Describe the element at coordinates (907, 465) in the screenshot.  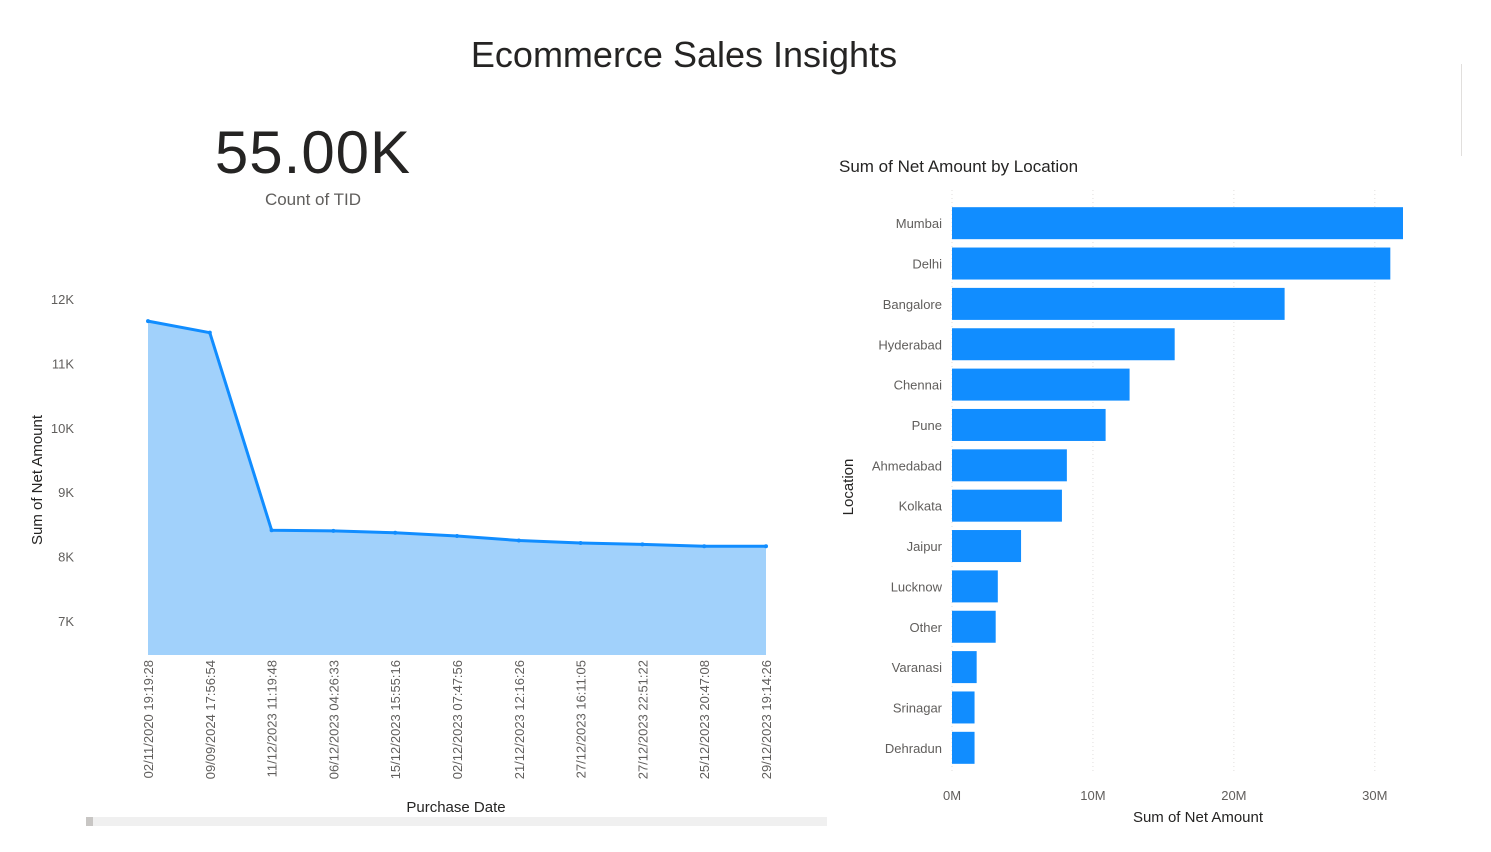
I see `category-label: Ahmedabad` at that location.